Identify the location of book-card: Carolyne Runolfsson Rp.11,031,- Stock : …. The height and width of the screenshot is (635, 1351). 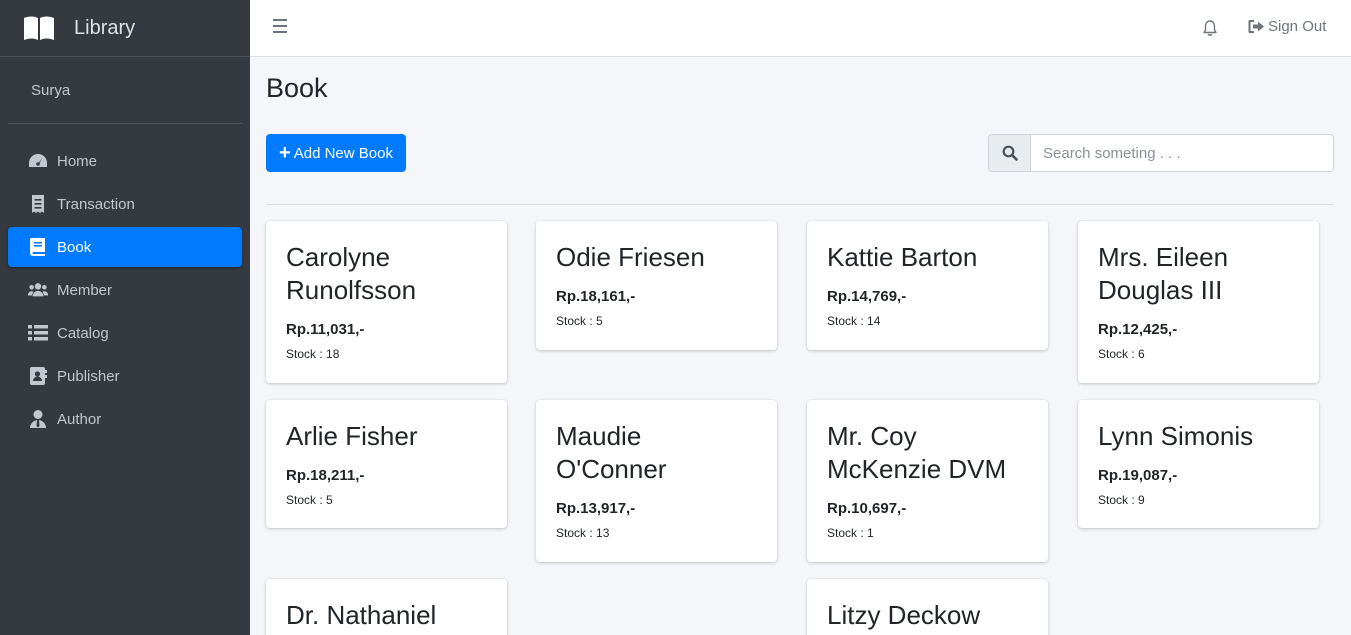
(386, 302).